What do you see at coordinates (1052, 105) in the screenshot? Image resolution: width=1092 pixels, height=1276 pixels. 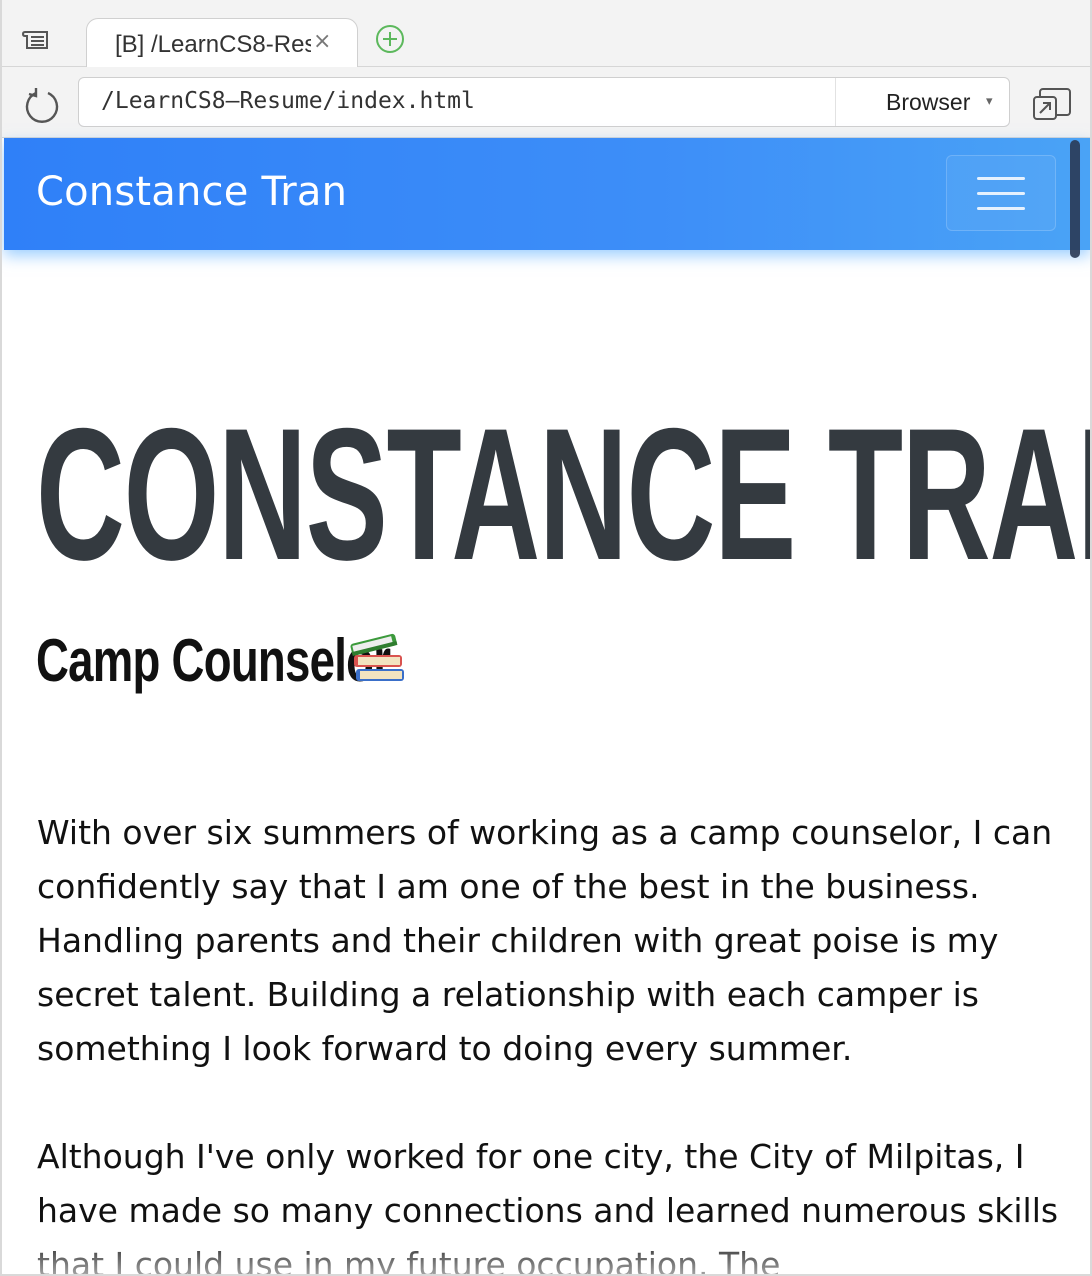 I see `popout-icon` at bounding box center [1052, 105].